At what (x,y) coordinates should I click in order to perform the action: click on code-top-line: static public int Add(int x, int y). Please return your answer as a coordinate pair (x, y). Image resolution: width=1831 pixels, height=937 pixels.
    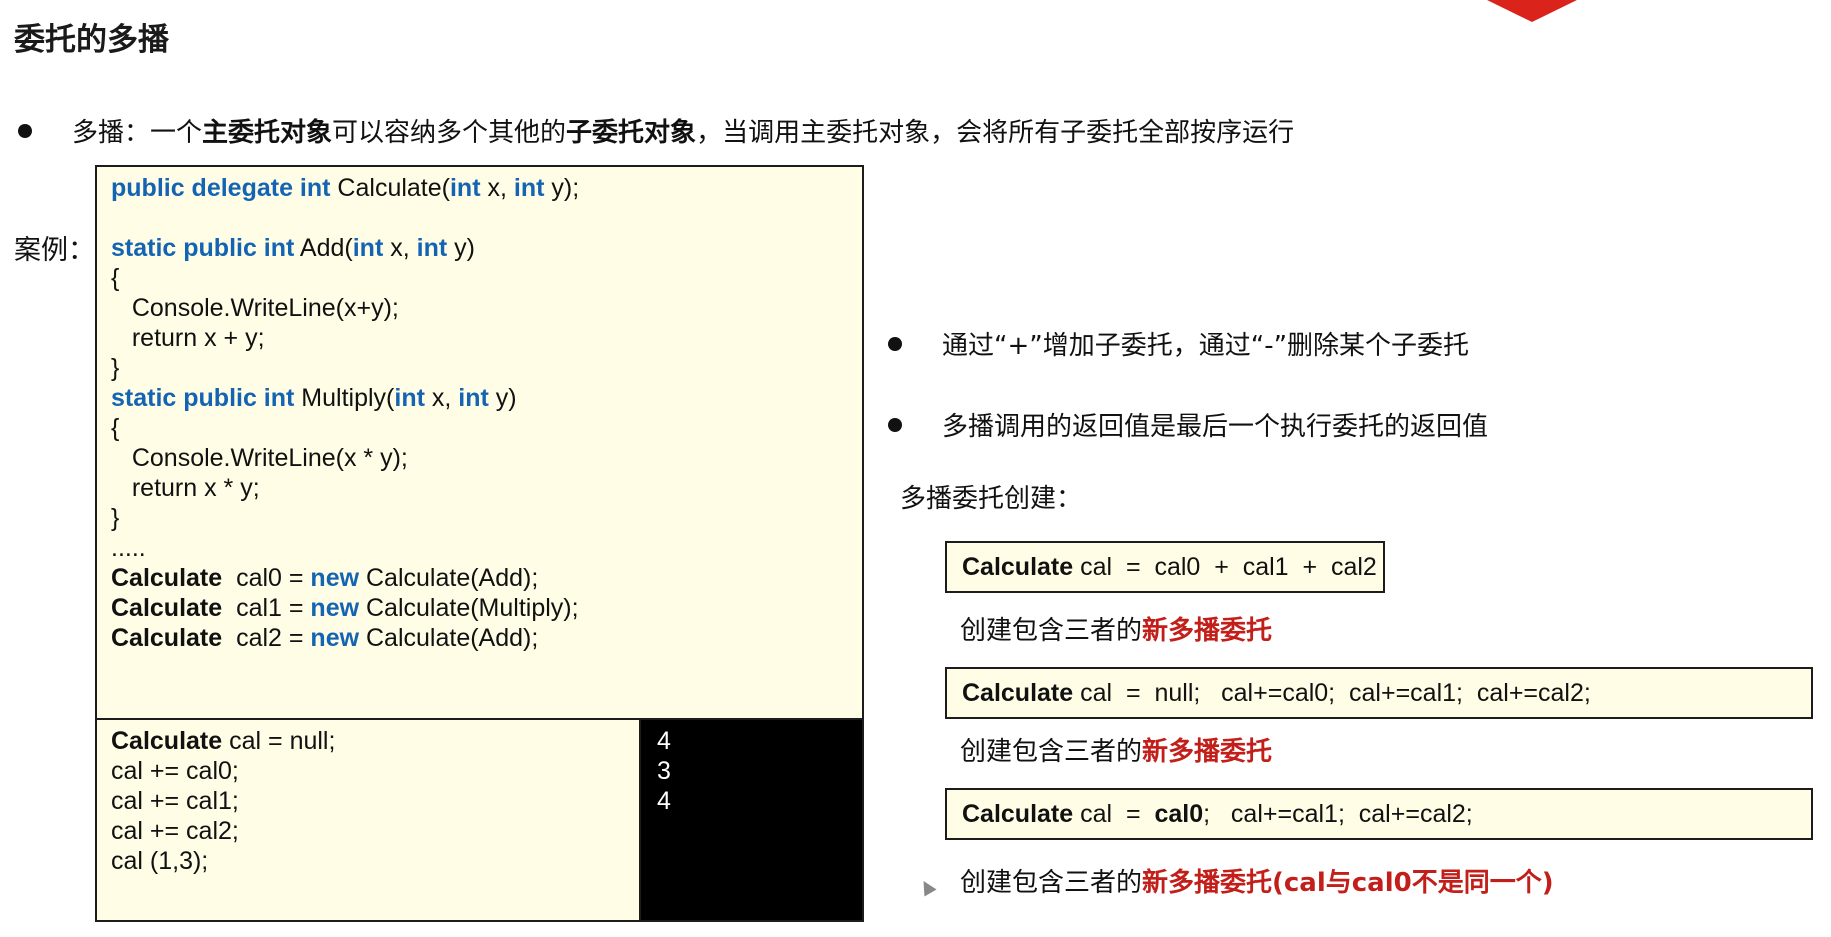
    Looking at the image, I should click on (486, 248).